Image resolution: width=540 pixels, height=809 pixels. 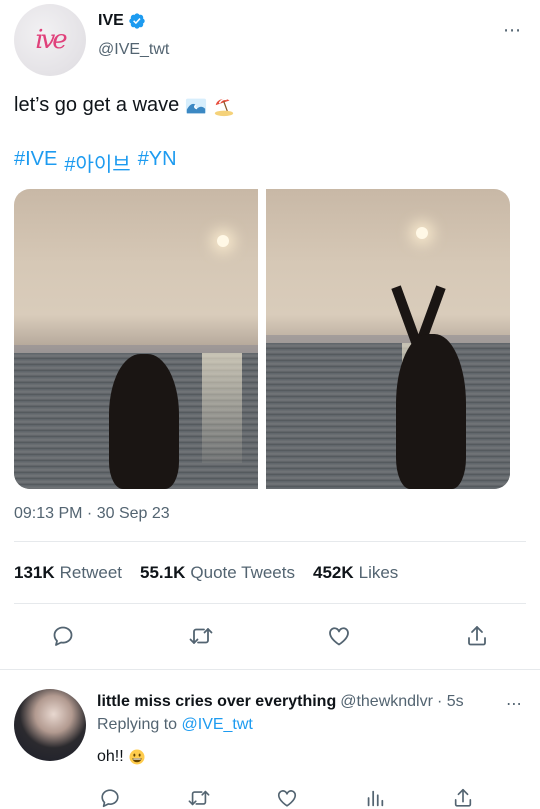 What do you see at coordinates (111, 21) in the screenshot?
I see `display-name: IVE` at bounding box center [111, 21].